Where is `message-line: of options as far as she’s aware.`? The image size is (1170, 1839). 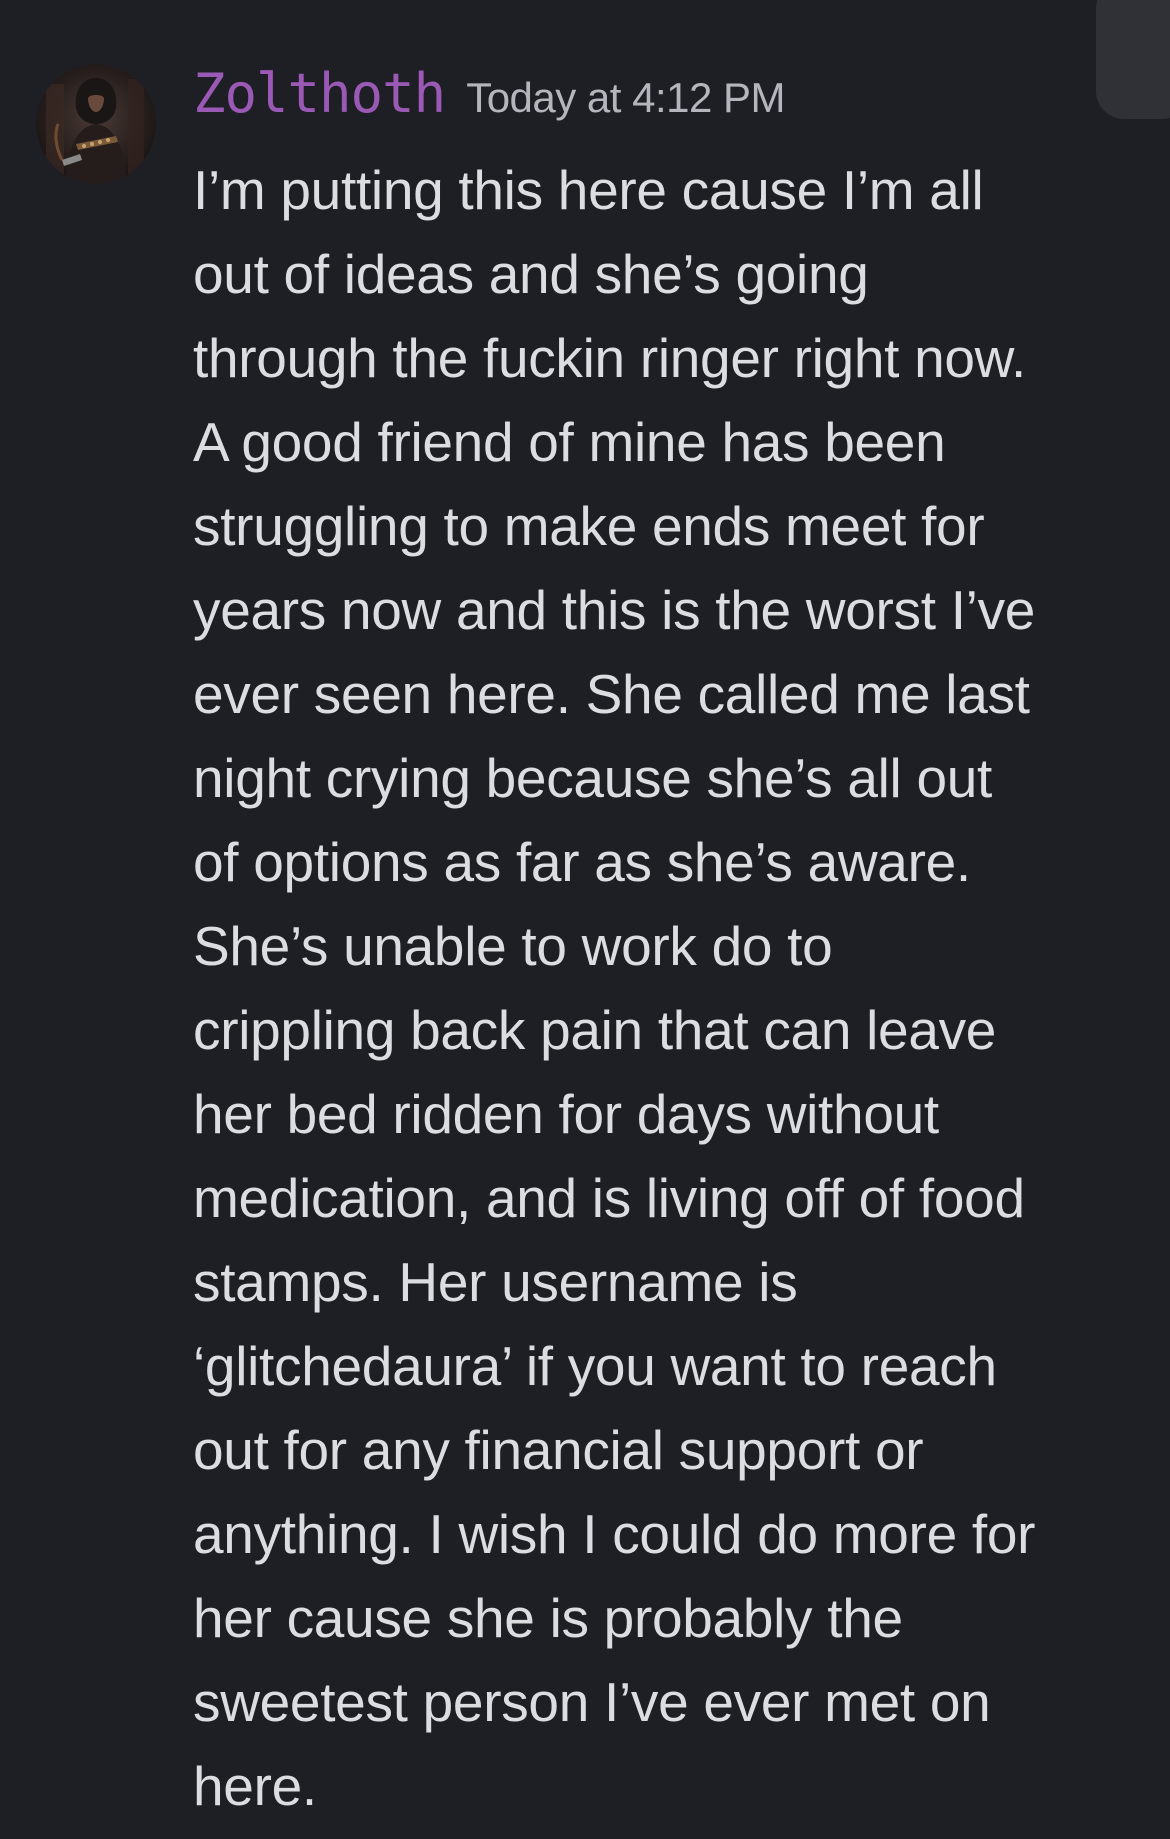 message-line: of options as far as she’s aware. is located at coordinates (582, 862).